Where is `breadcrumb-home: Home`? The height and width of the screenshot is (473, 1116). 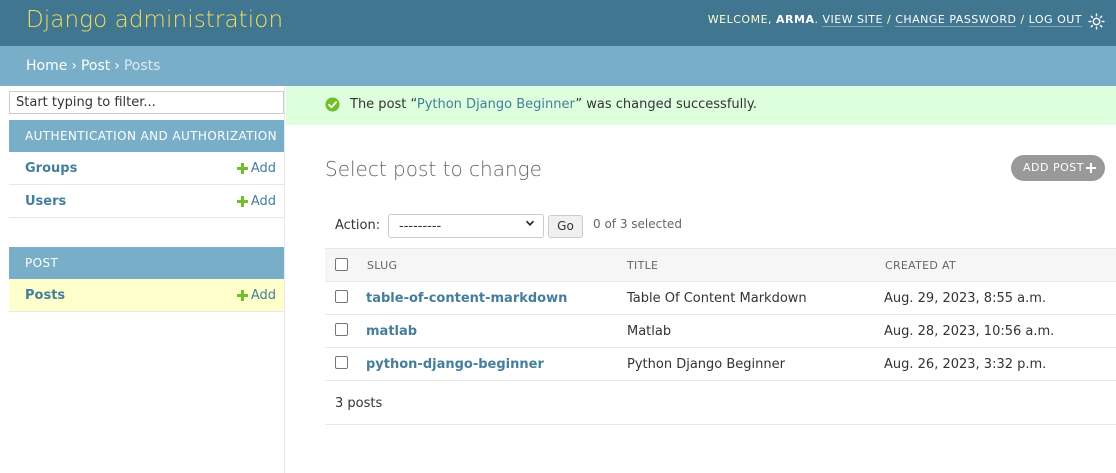 breadcrumb-home: Home is located at coordinates (46, 66).